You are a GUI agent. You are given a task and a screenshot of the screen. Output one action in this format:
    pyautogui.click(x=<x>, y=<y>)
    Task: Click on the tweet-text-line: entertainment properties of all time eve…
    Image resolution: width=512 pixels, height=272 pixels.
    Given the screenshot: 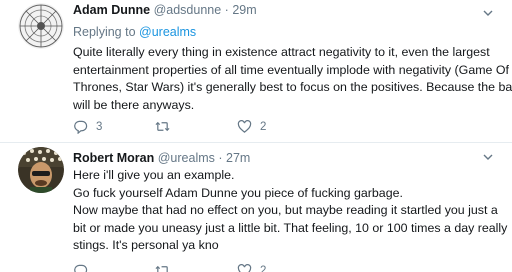 What is the action you would take?
    pyautogui.click(x=291, y=69)
    